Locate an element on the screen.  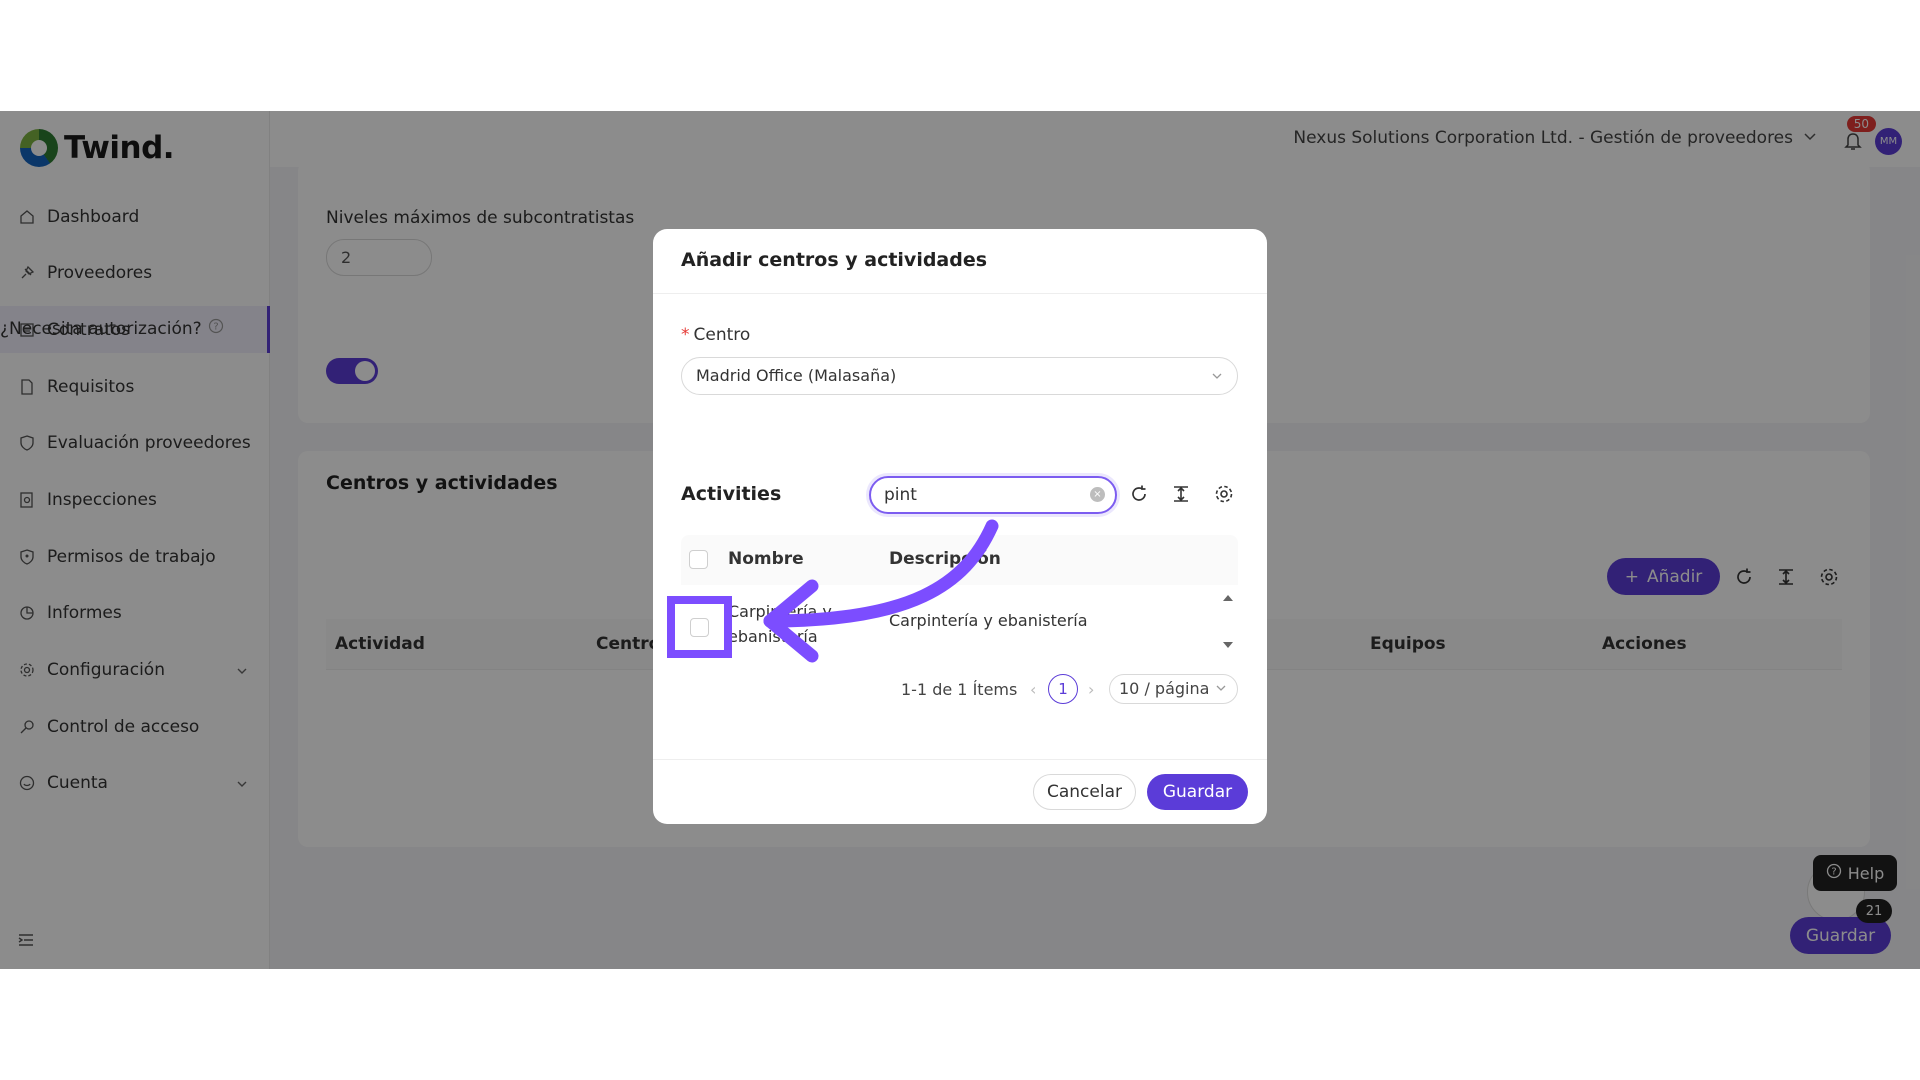
page-size-select: 10 / página is located at coordinates (1173, 689).